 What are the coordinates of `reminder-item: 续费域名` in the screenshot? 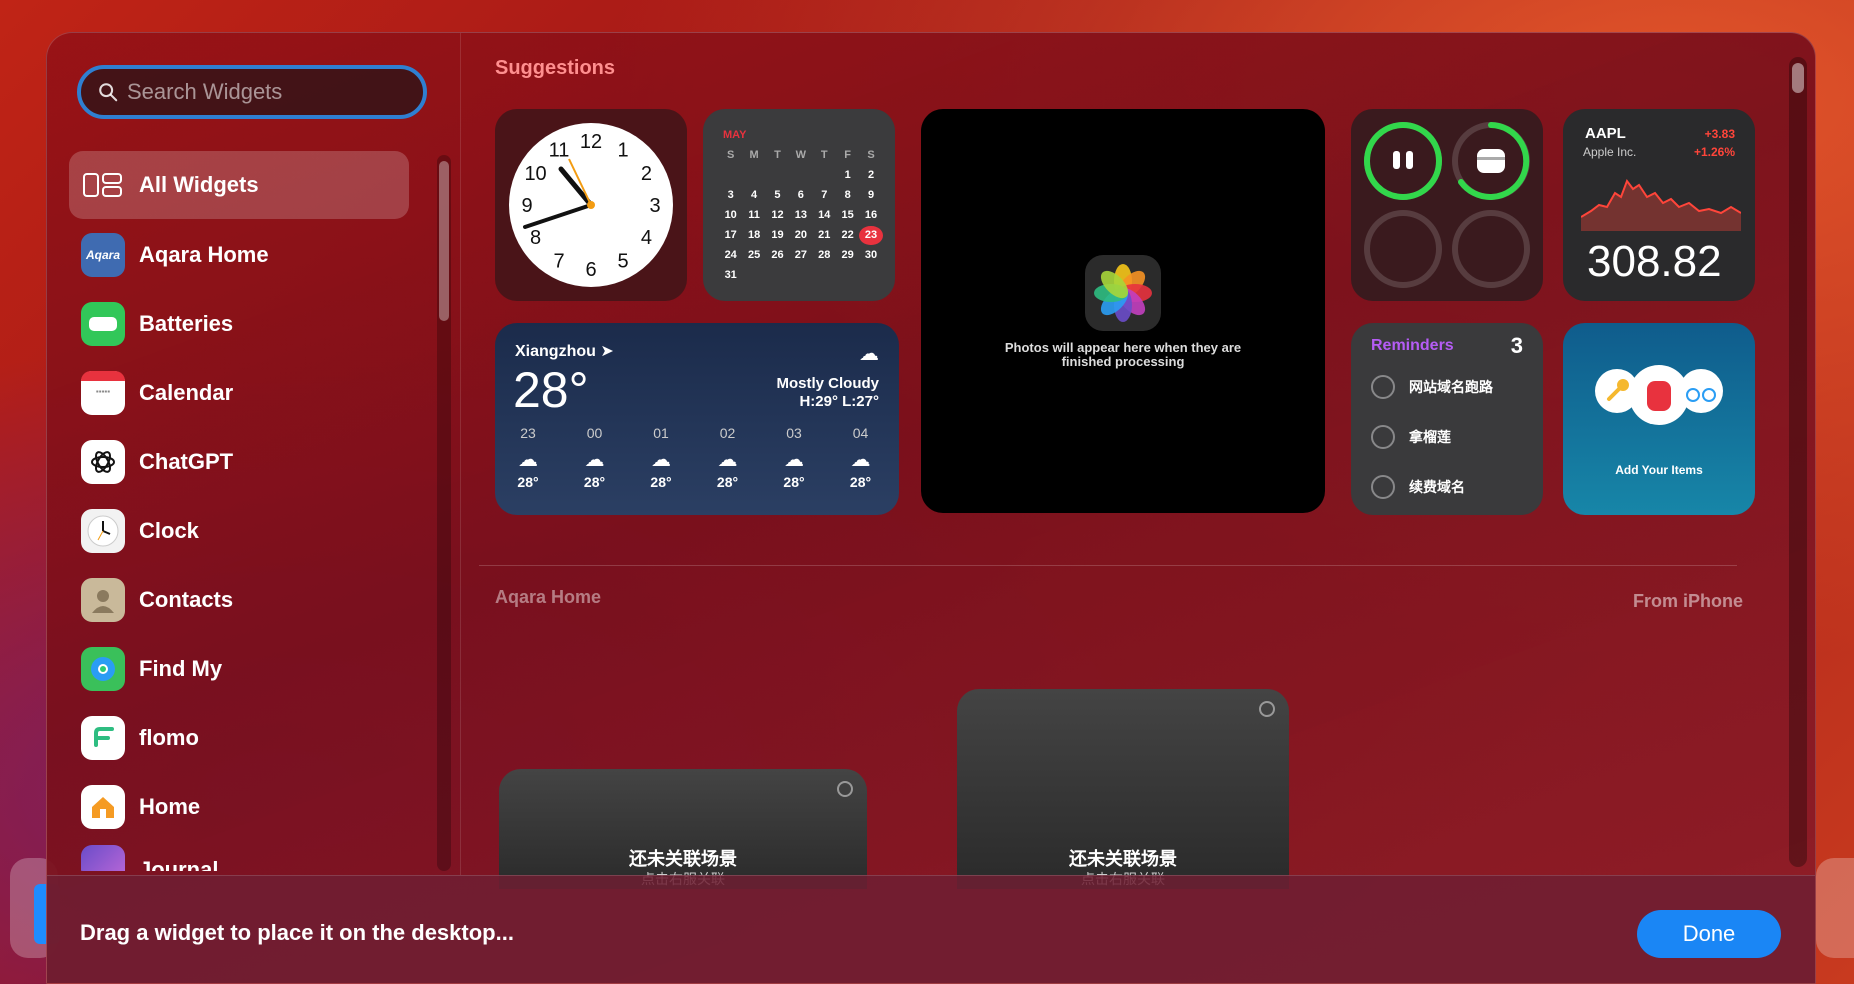 It's located at (1418, 487).